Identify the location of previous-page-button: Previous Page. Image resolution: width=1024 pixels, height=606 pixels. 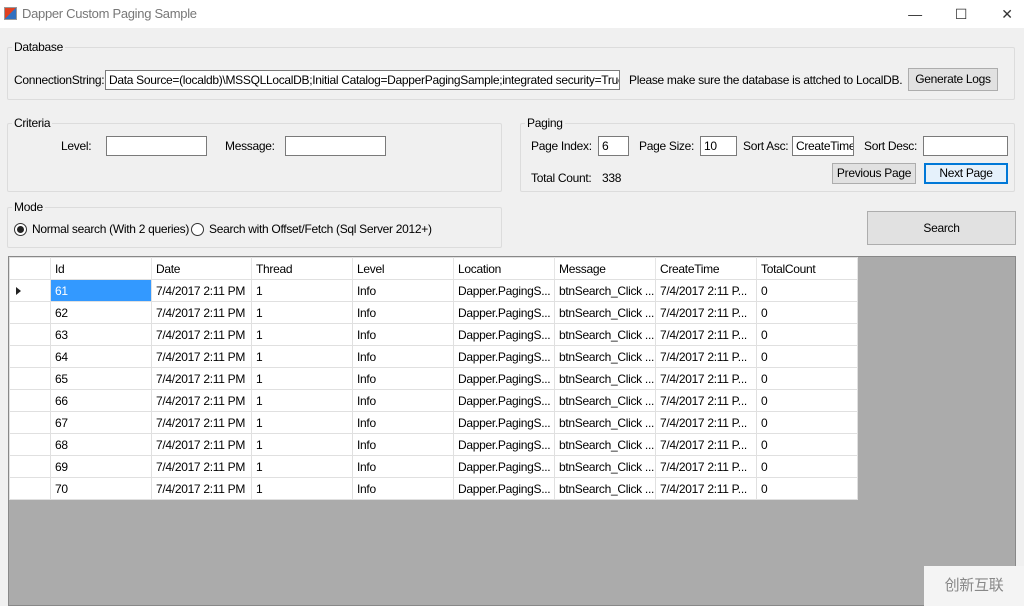
(874, 173).